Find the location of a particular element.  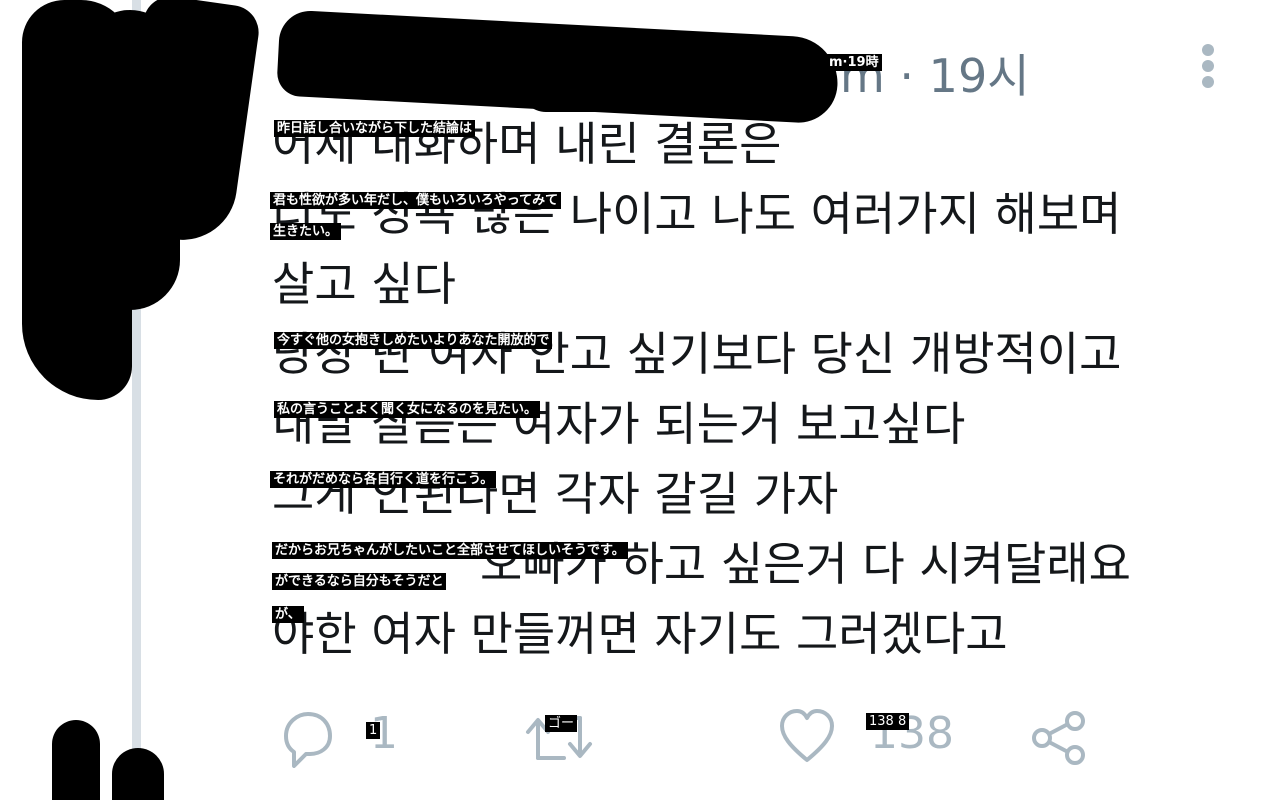

retweet-caption: ゴー is located at coordinates (561, 723).